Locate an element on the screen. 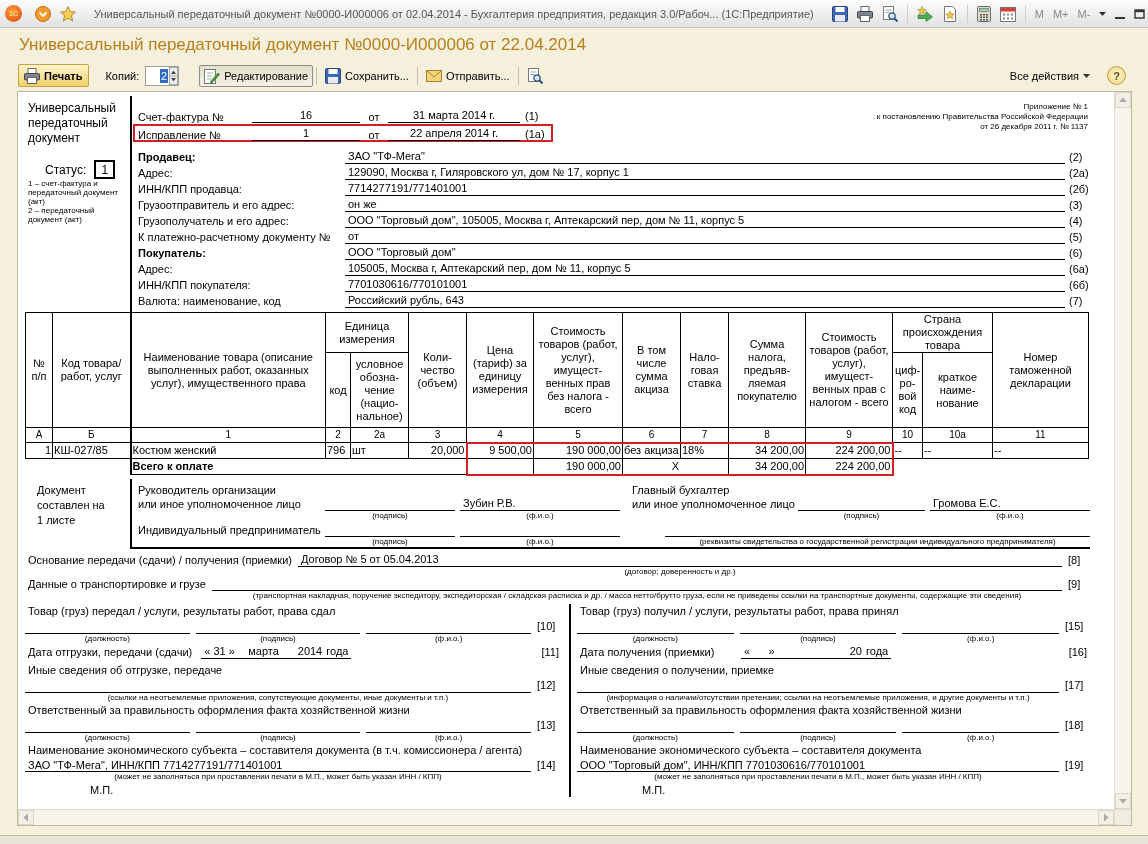 This screenshot has width=1148, height=844. date-day: « » is located at coordinates (759, 650).